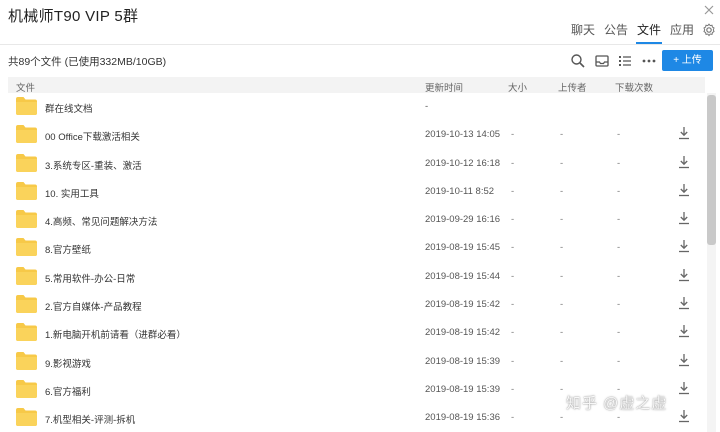  I want to click on table-row: 2.官方自媒体-产品教程 2019-08-19 15:42 - - -, so click(356, 305).